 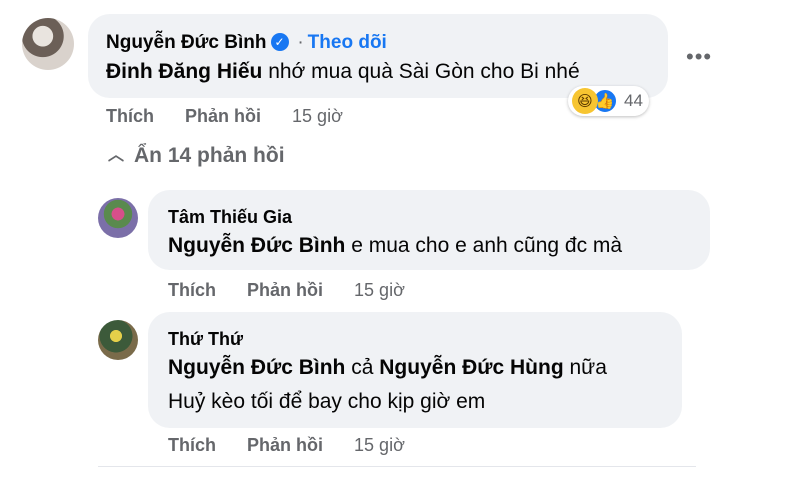 What do you see at coordinates (116, 155) in the screenshot?
I see `chevron-up-icon: ︿` at bounding box center [116, 155].